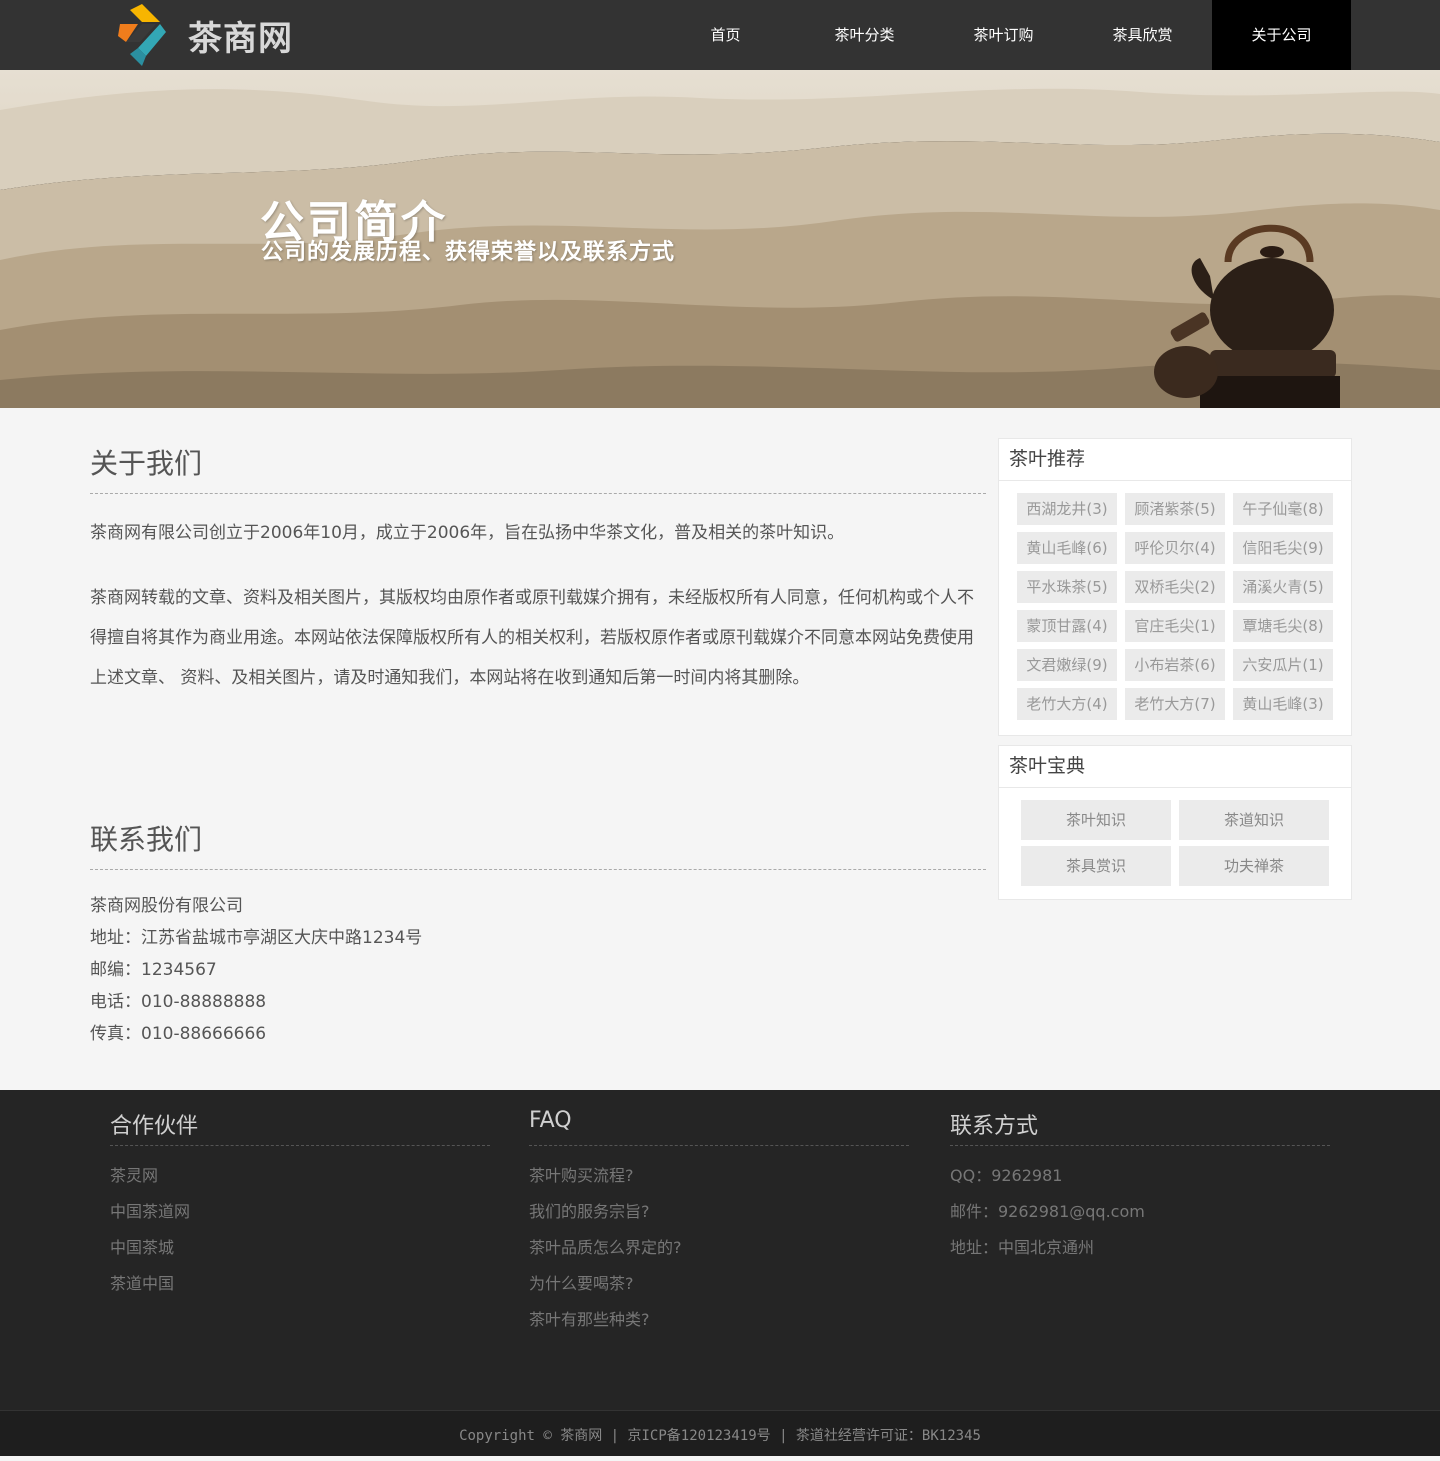  I want to click on tea-tag: 覃塘毛尖(8), so click(1283, 626).